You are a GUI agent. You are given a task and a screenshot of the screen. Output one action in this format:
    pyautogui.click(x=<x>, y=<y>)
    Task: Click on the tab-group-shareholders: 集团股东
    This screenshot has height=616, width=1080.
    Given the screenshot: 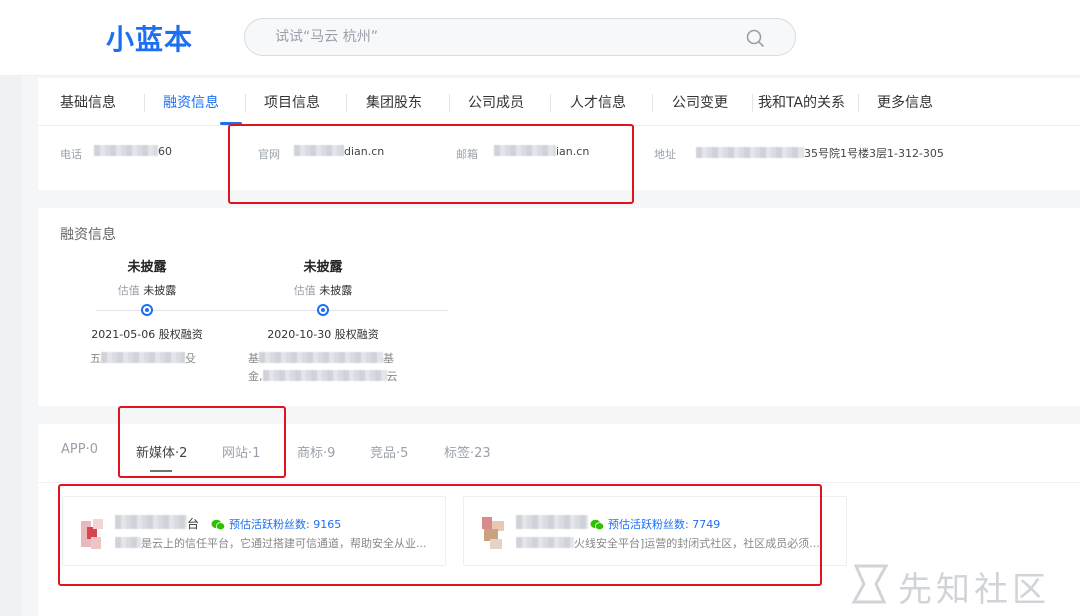 What is the action you would take?
    pyautogui.click(x=394, y=102)
    